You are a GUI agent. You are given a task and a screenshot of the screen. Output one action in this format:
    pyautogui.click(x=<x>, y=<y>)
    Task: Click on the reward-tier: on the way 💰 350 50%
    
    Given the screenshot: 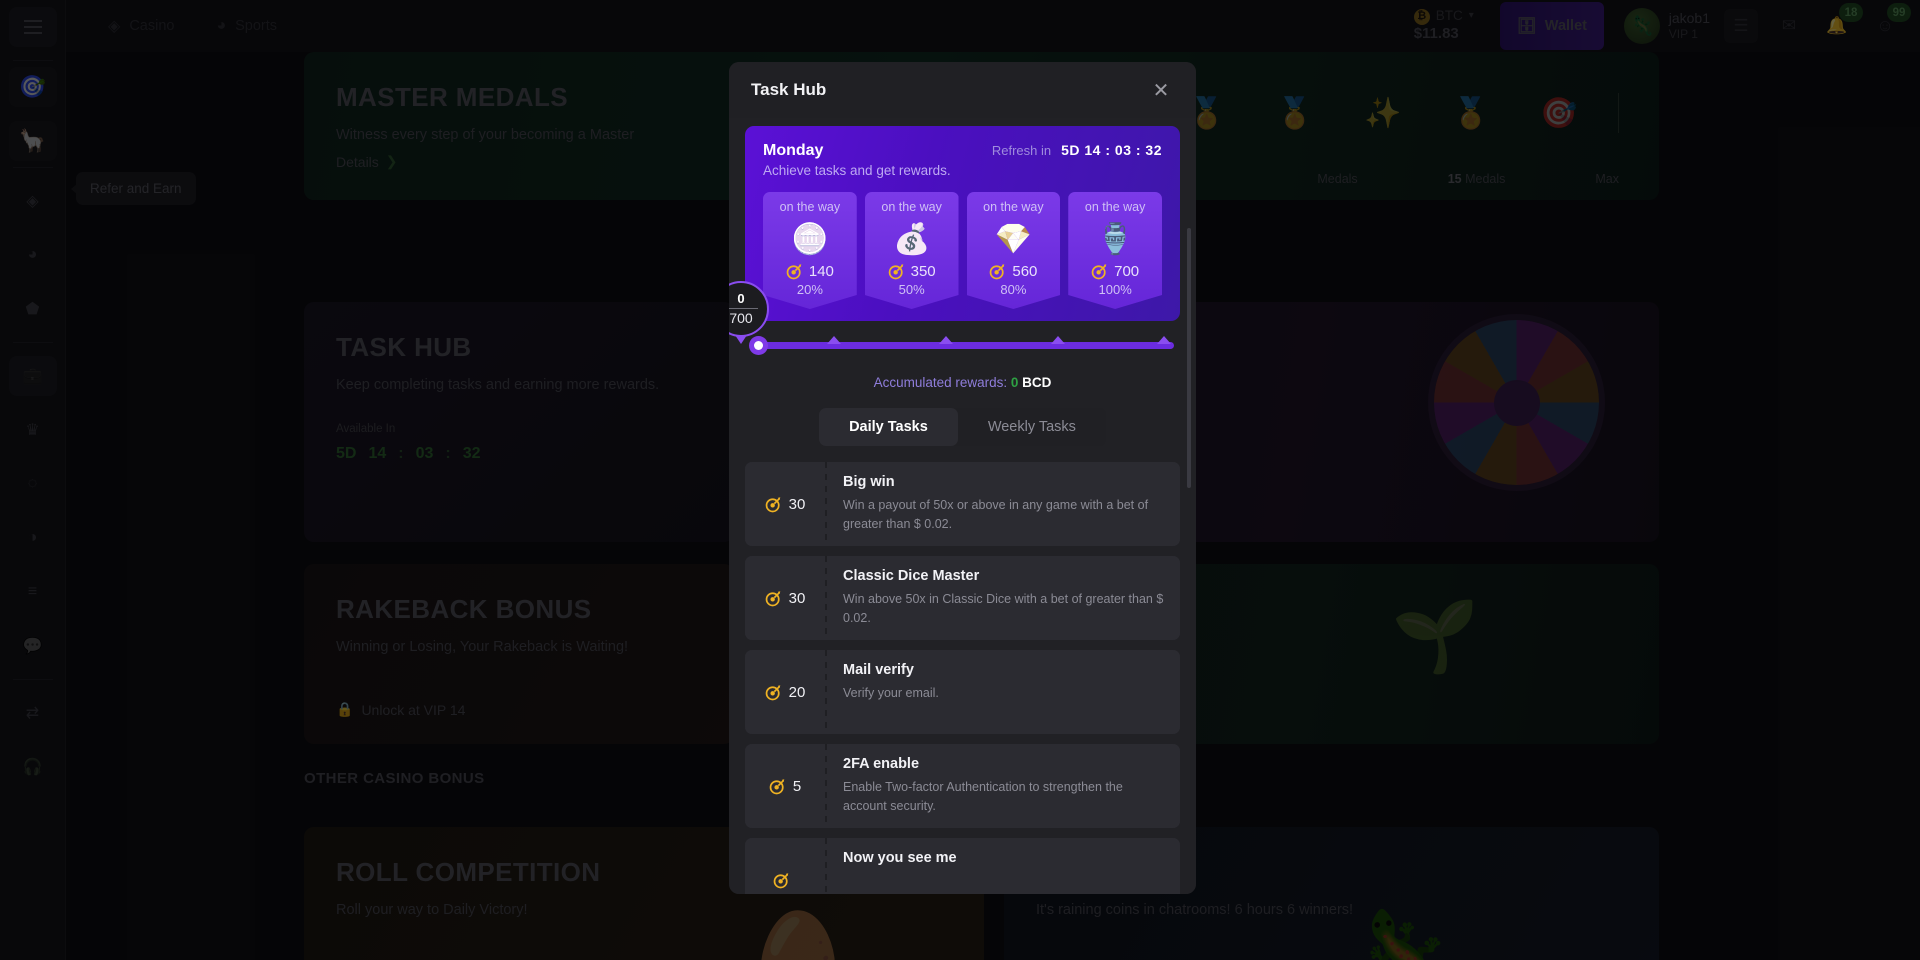 What is the action you would take?
    pyautogui.click(x=911, y=250)
    